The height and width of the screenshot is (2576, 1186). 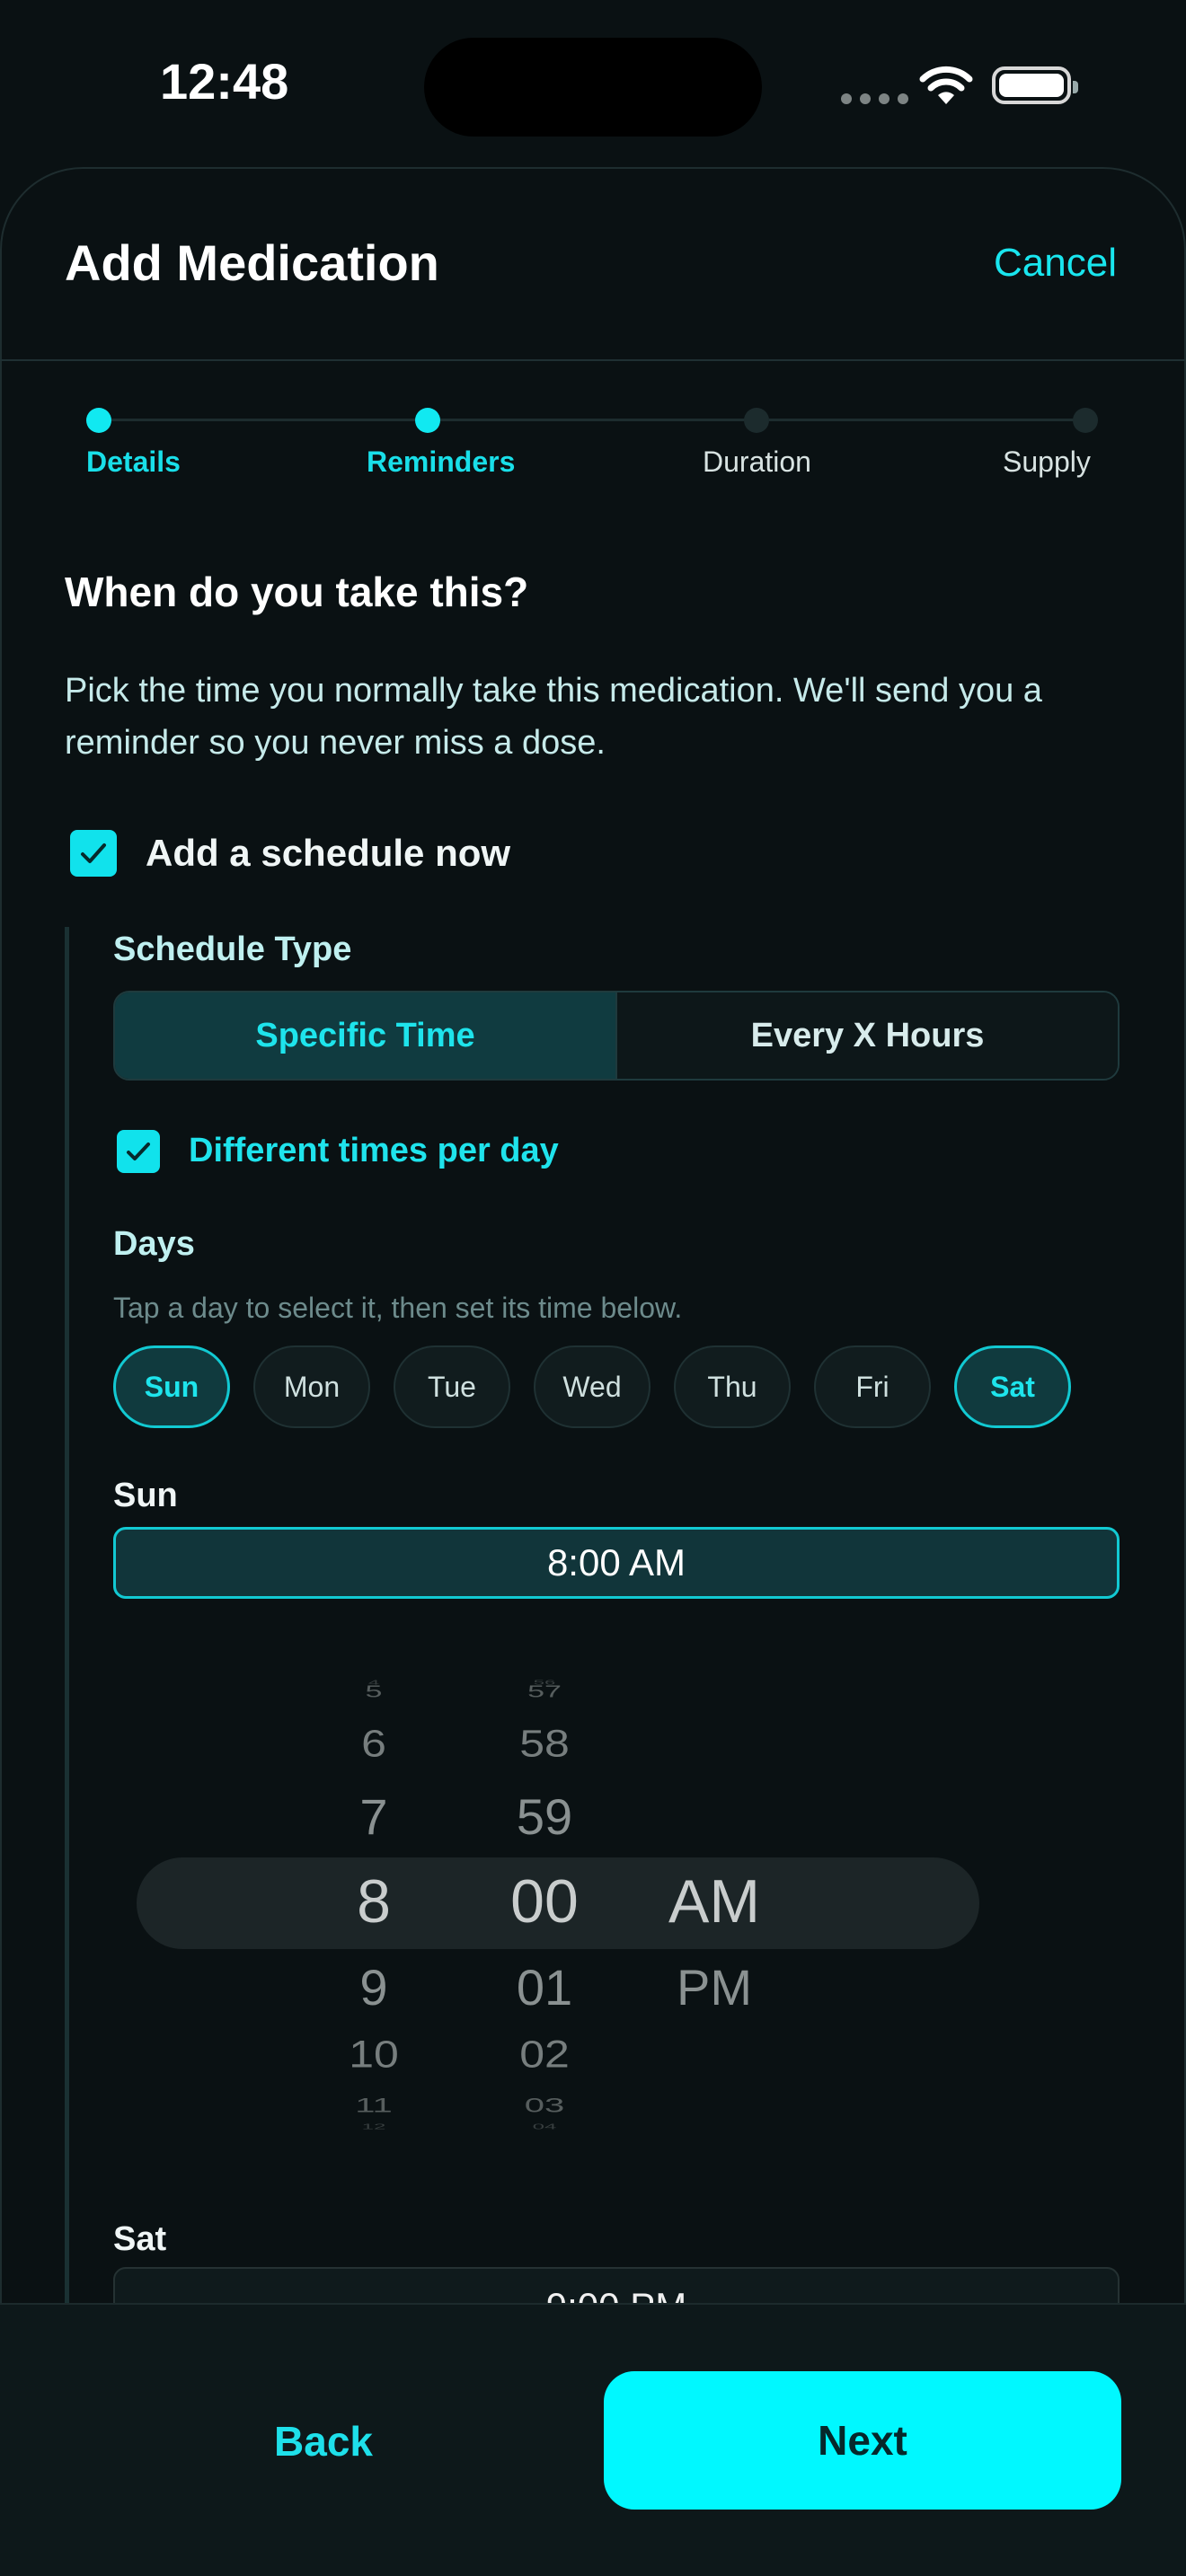 What do you see at coordinates (1013, 1386) in the screenshot?
I see `day-pill-sat: Sat` at bounding box center [1013, 1386].